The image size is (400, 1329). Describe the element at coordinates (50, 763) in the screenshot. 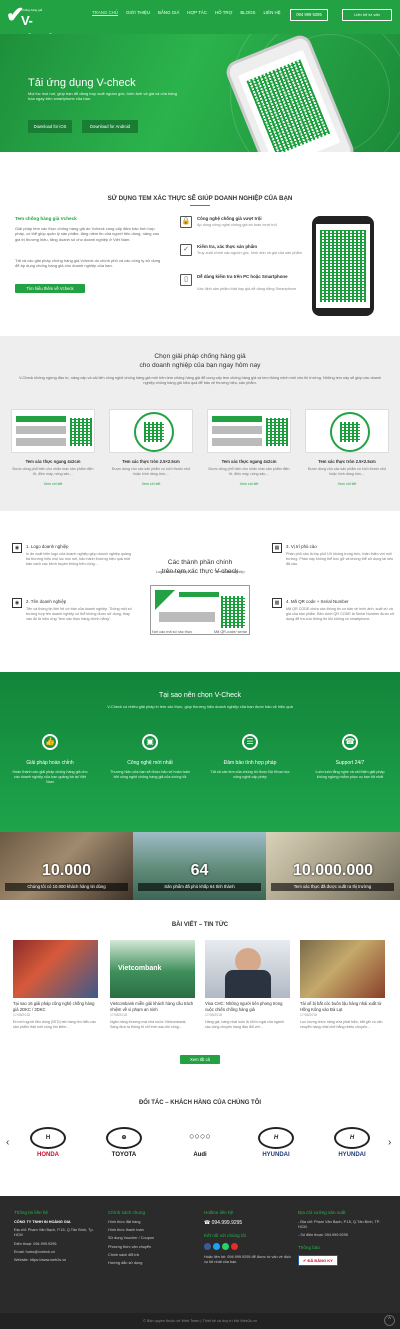

I see `why-title: Giải pháp hoàn chỉnh` at that location.